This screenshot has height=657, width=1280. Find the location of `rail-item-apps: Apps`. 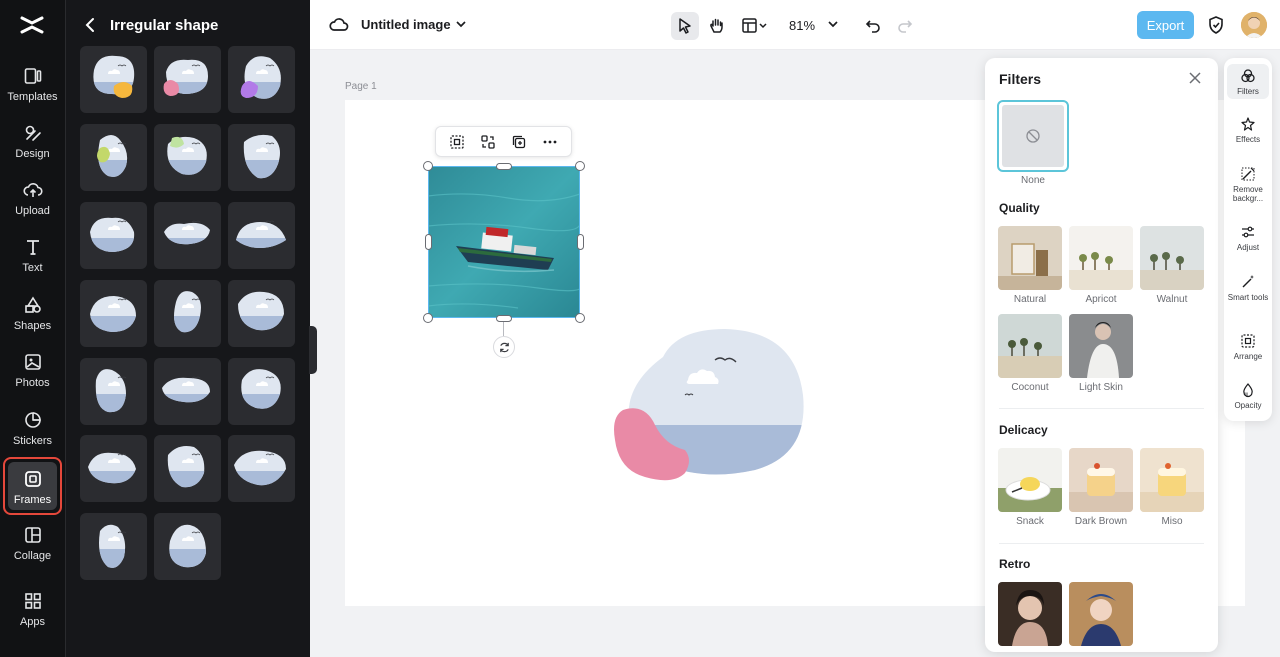

rail-item-apps: Apps is located at coordinates (32, 612).